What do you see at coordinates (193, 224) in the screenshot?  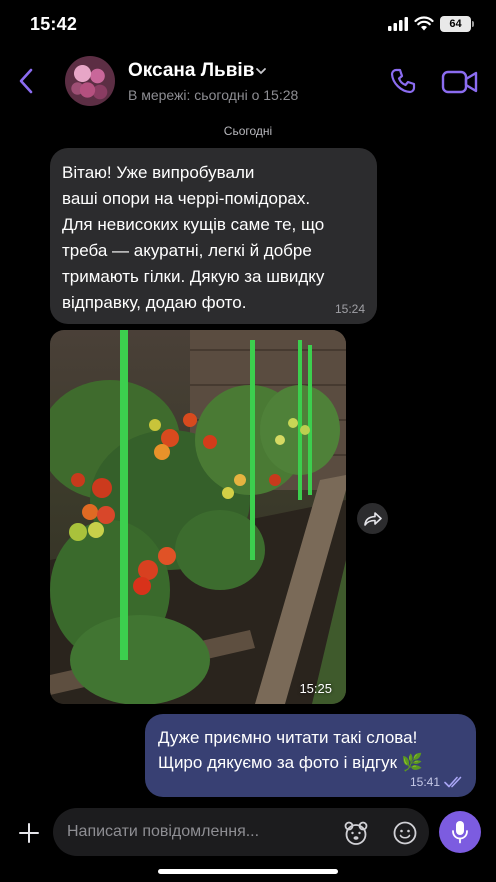 I see `message-line: Для невисоких кущів саме те, що` at bounding box center [193, 224].